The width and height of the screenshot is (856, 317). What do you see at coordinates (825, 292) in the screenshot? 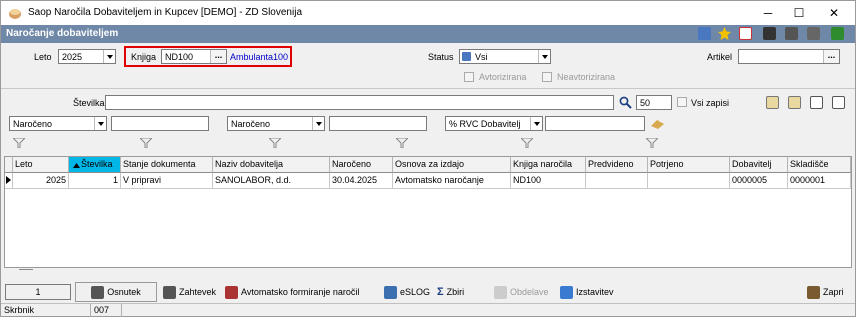
I see `zapri-button: Zapri` at bounding box center [825, 292].